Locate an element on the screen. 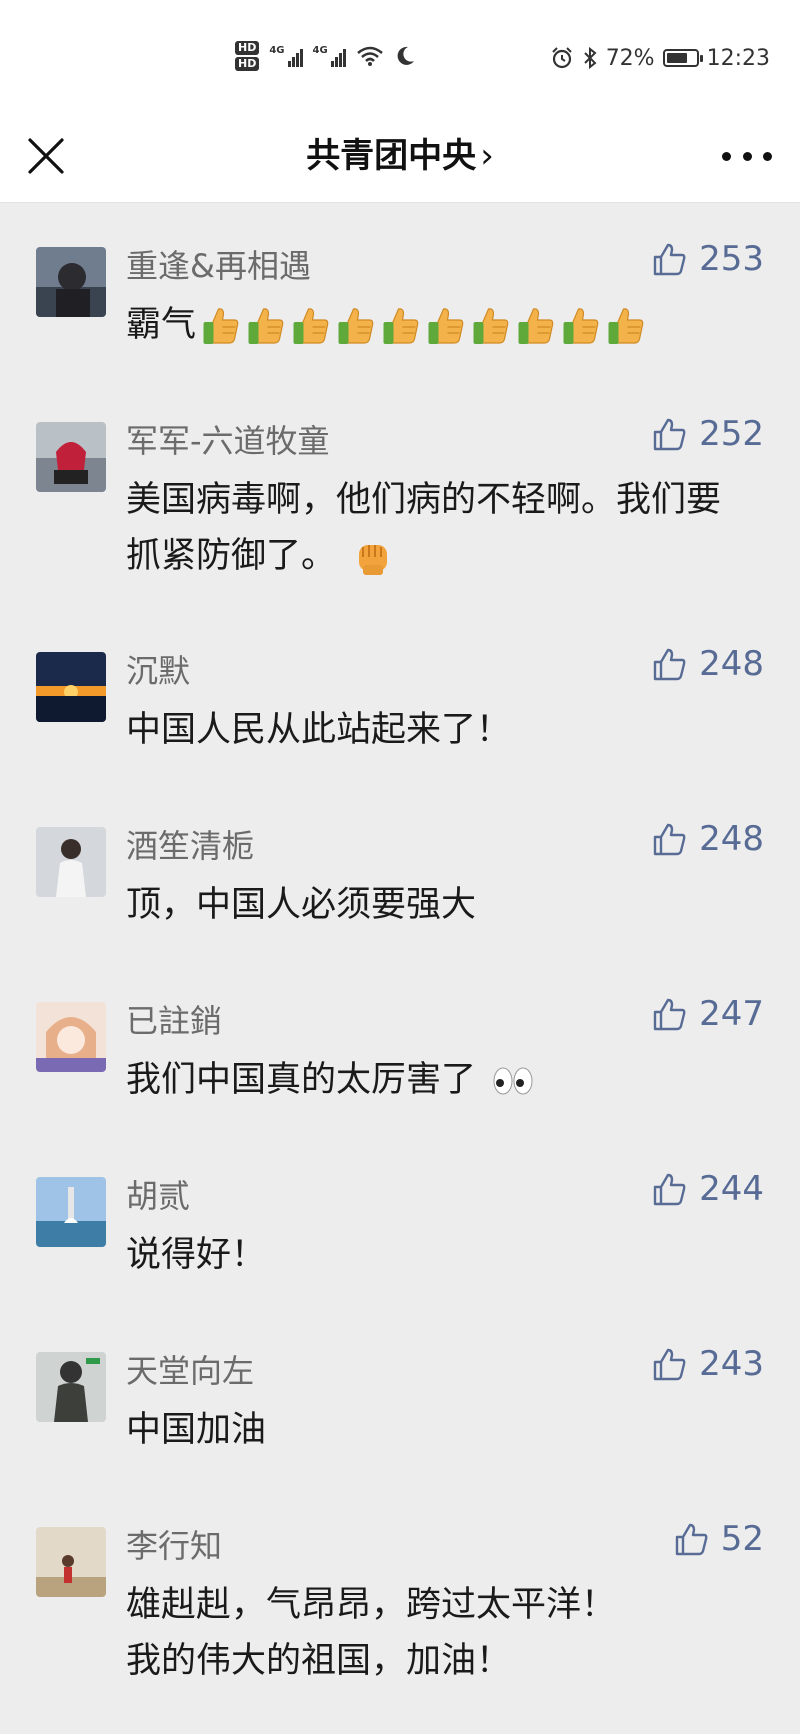  comment-item: 军军-六道牧童 252 美国病毒啊，他们病的不轻啊。我们要抓紧防御了。 is located at coordinates (400, 493).